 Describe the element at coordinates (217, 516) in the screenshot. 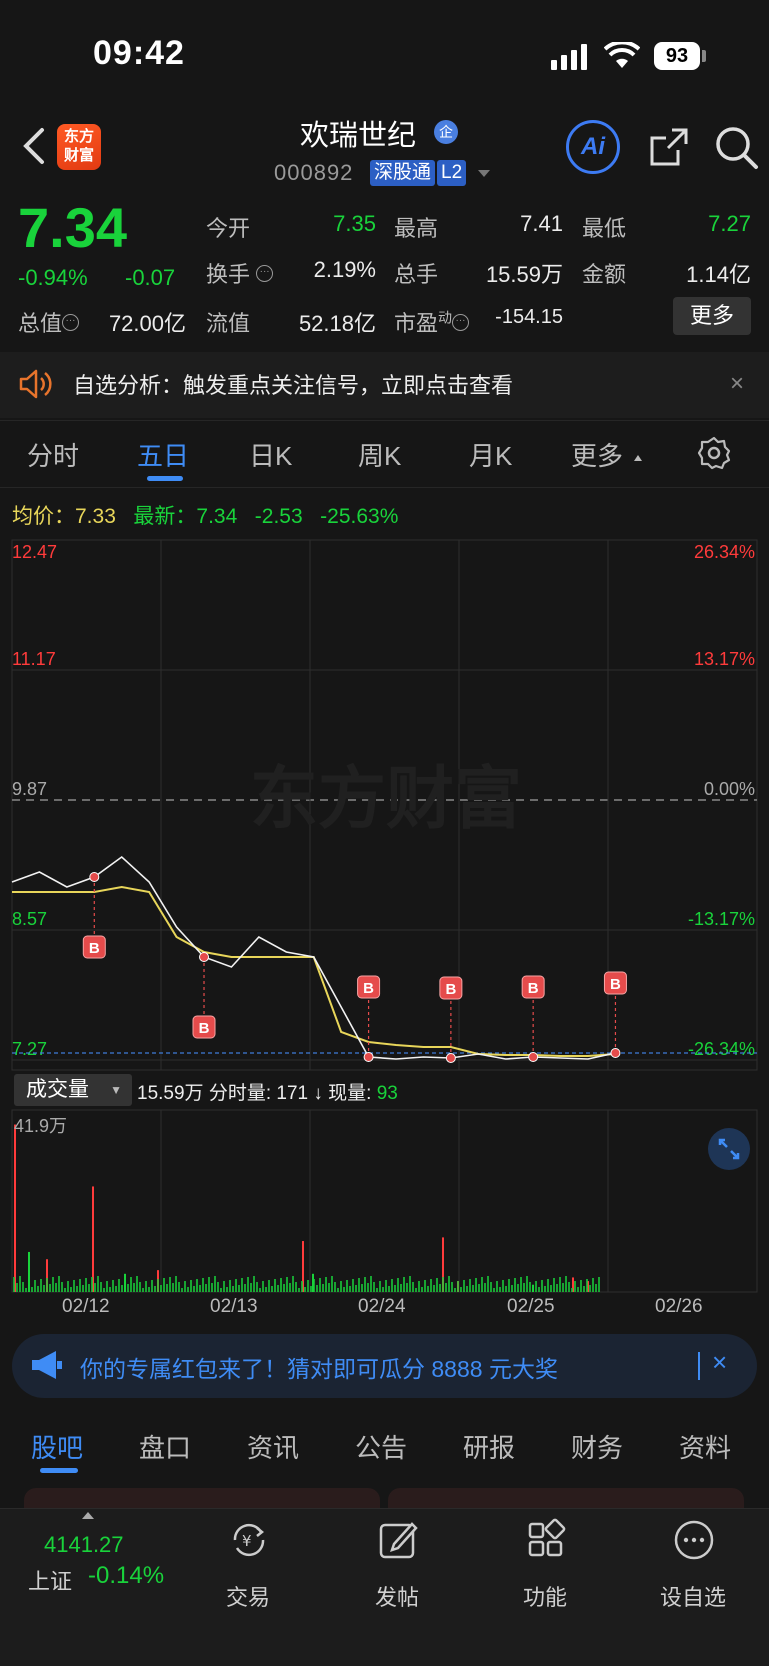

I see `latest-value: 7.34` at that location.